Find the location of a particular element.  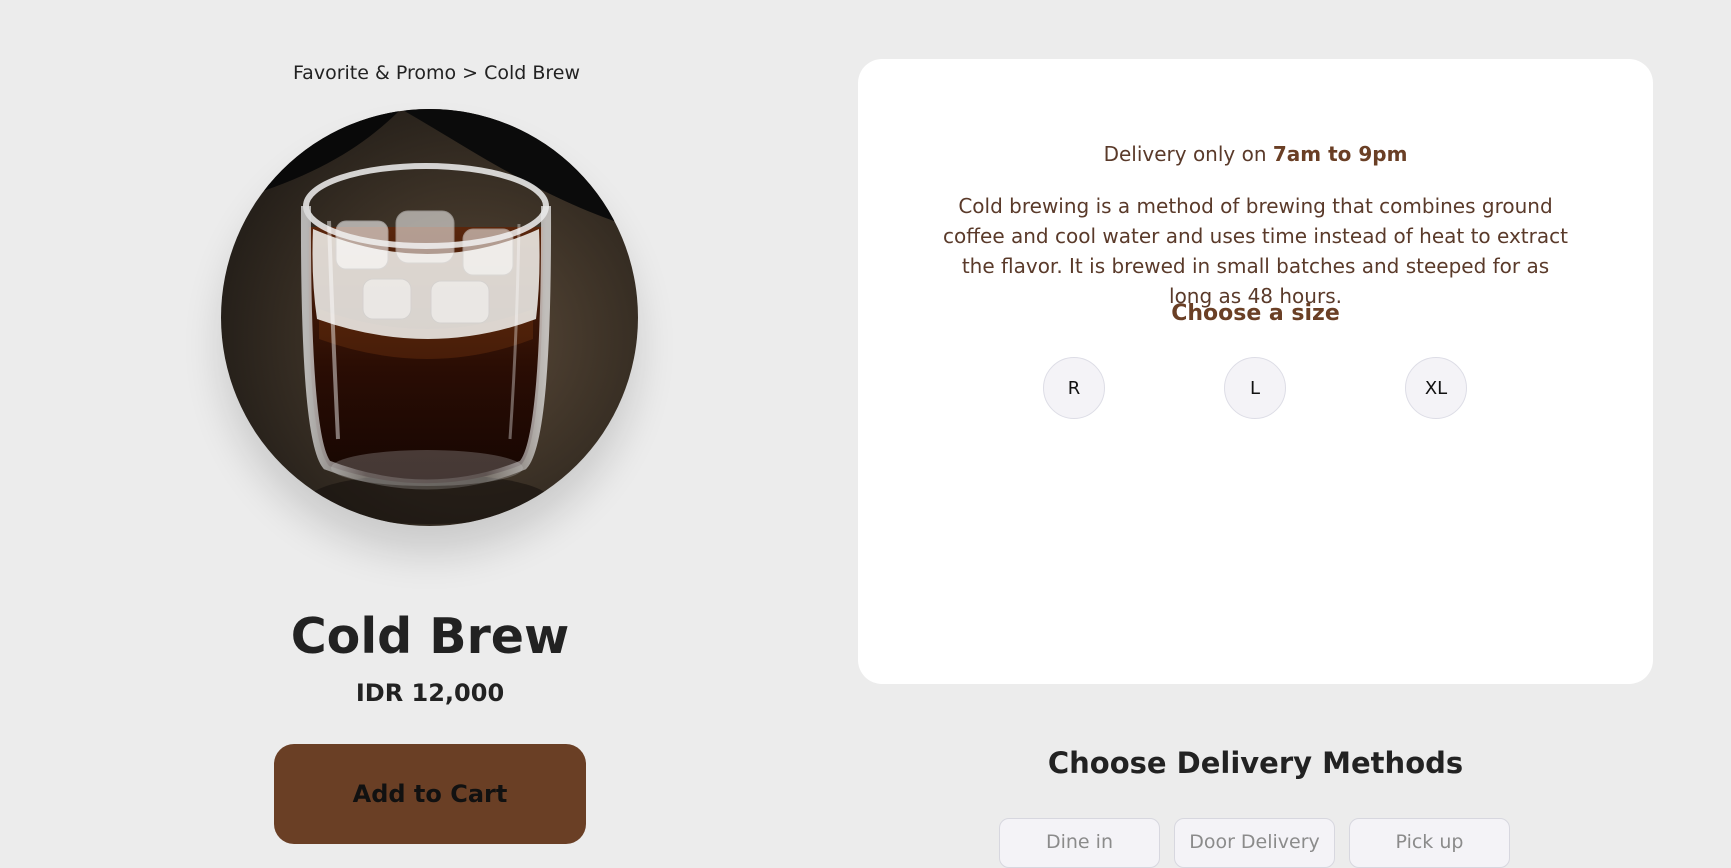

delivery-methods-title: Choose Delivery Methods is located at coordinates (1255, 763).